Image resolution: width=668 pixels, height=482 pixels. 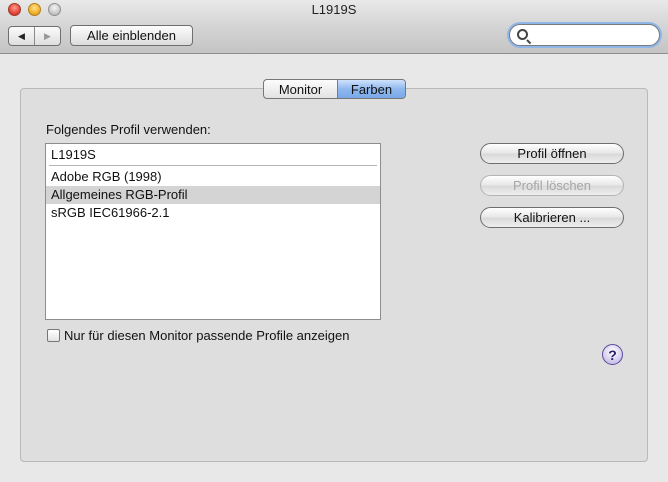 What do you see at coordinates (552, 153) in the screenshot?
I see `open-profile-button: Profil öffnen` at bounding box center [552, 153].